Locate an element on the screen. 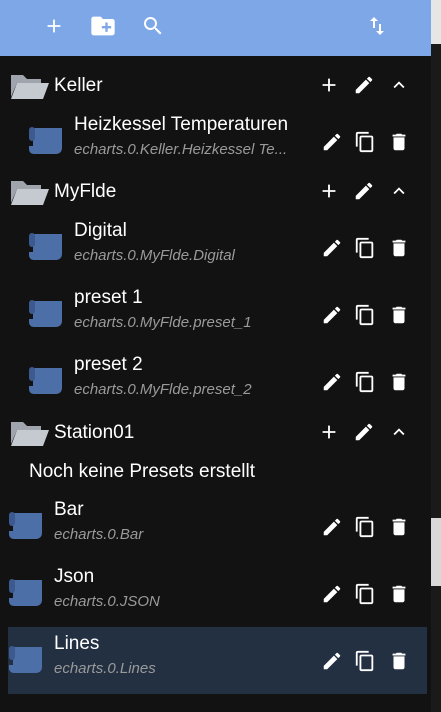  preset-row: Bar echarts.0.Bar is located at coordinates (215, 526).